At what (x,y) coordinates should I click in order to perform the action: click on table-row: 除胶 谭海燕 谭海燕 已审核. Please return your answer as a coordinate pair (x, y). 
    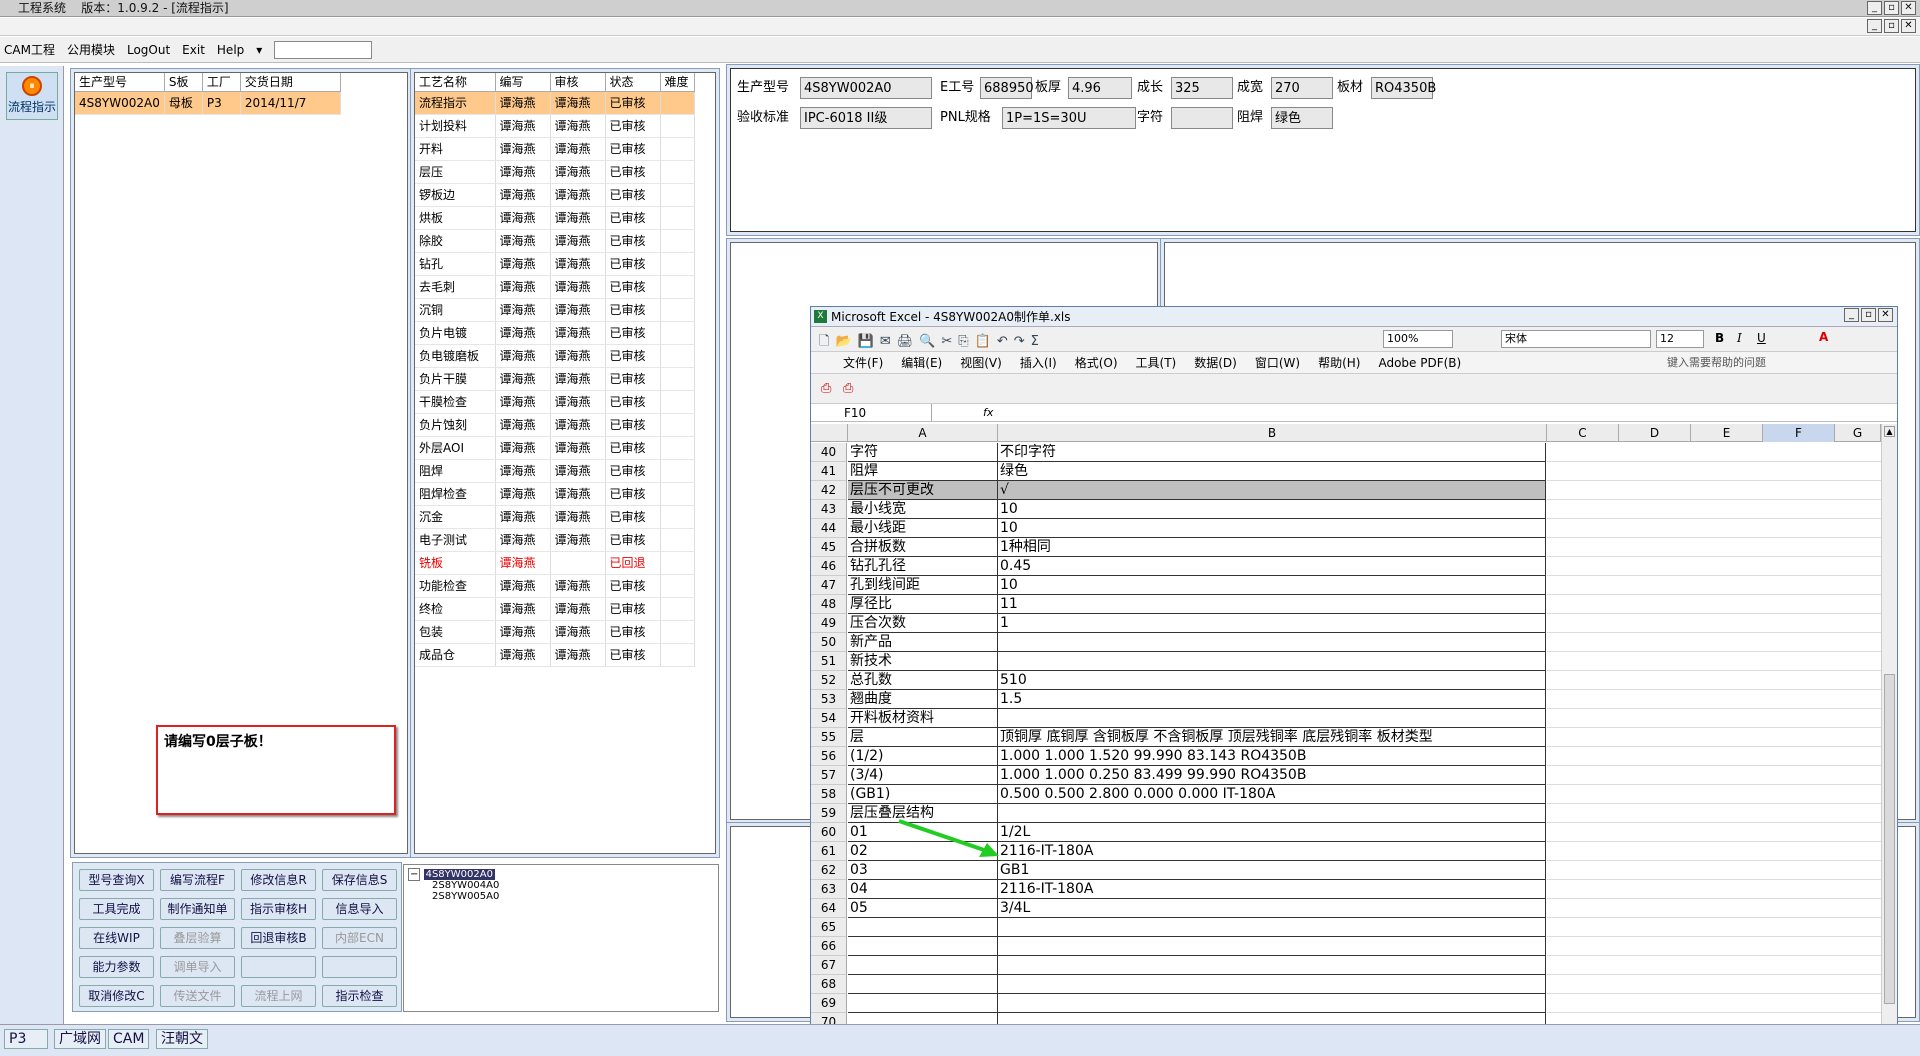
    Looking at the image, I should click on (555, 241).